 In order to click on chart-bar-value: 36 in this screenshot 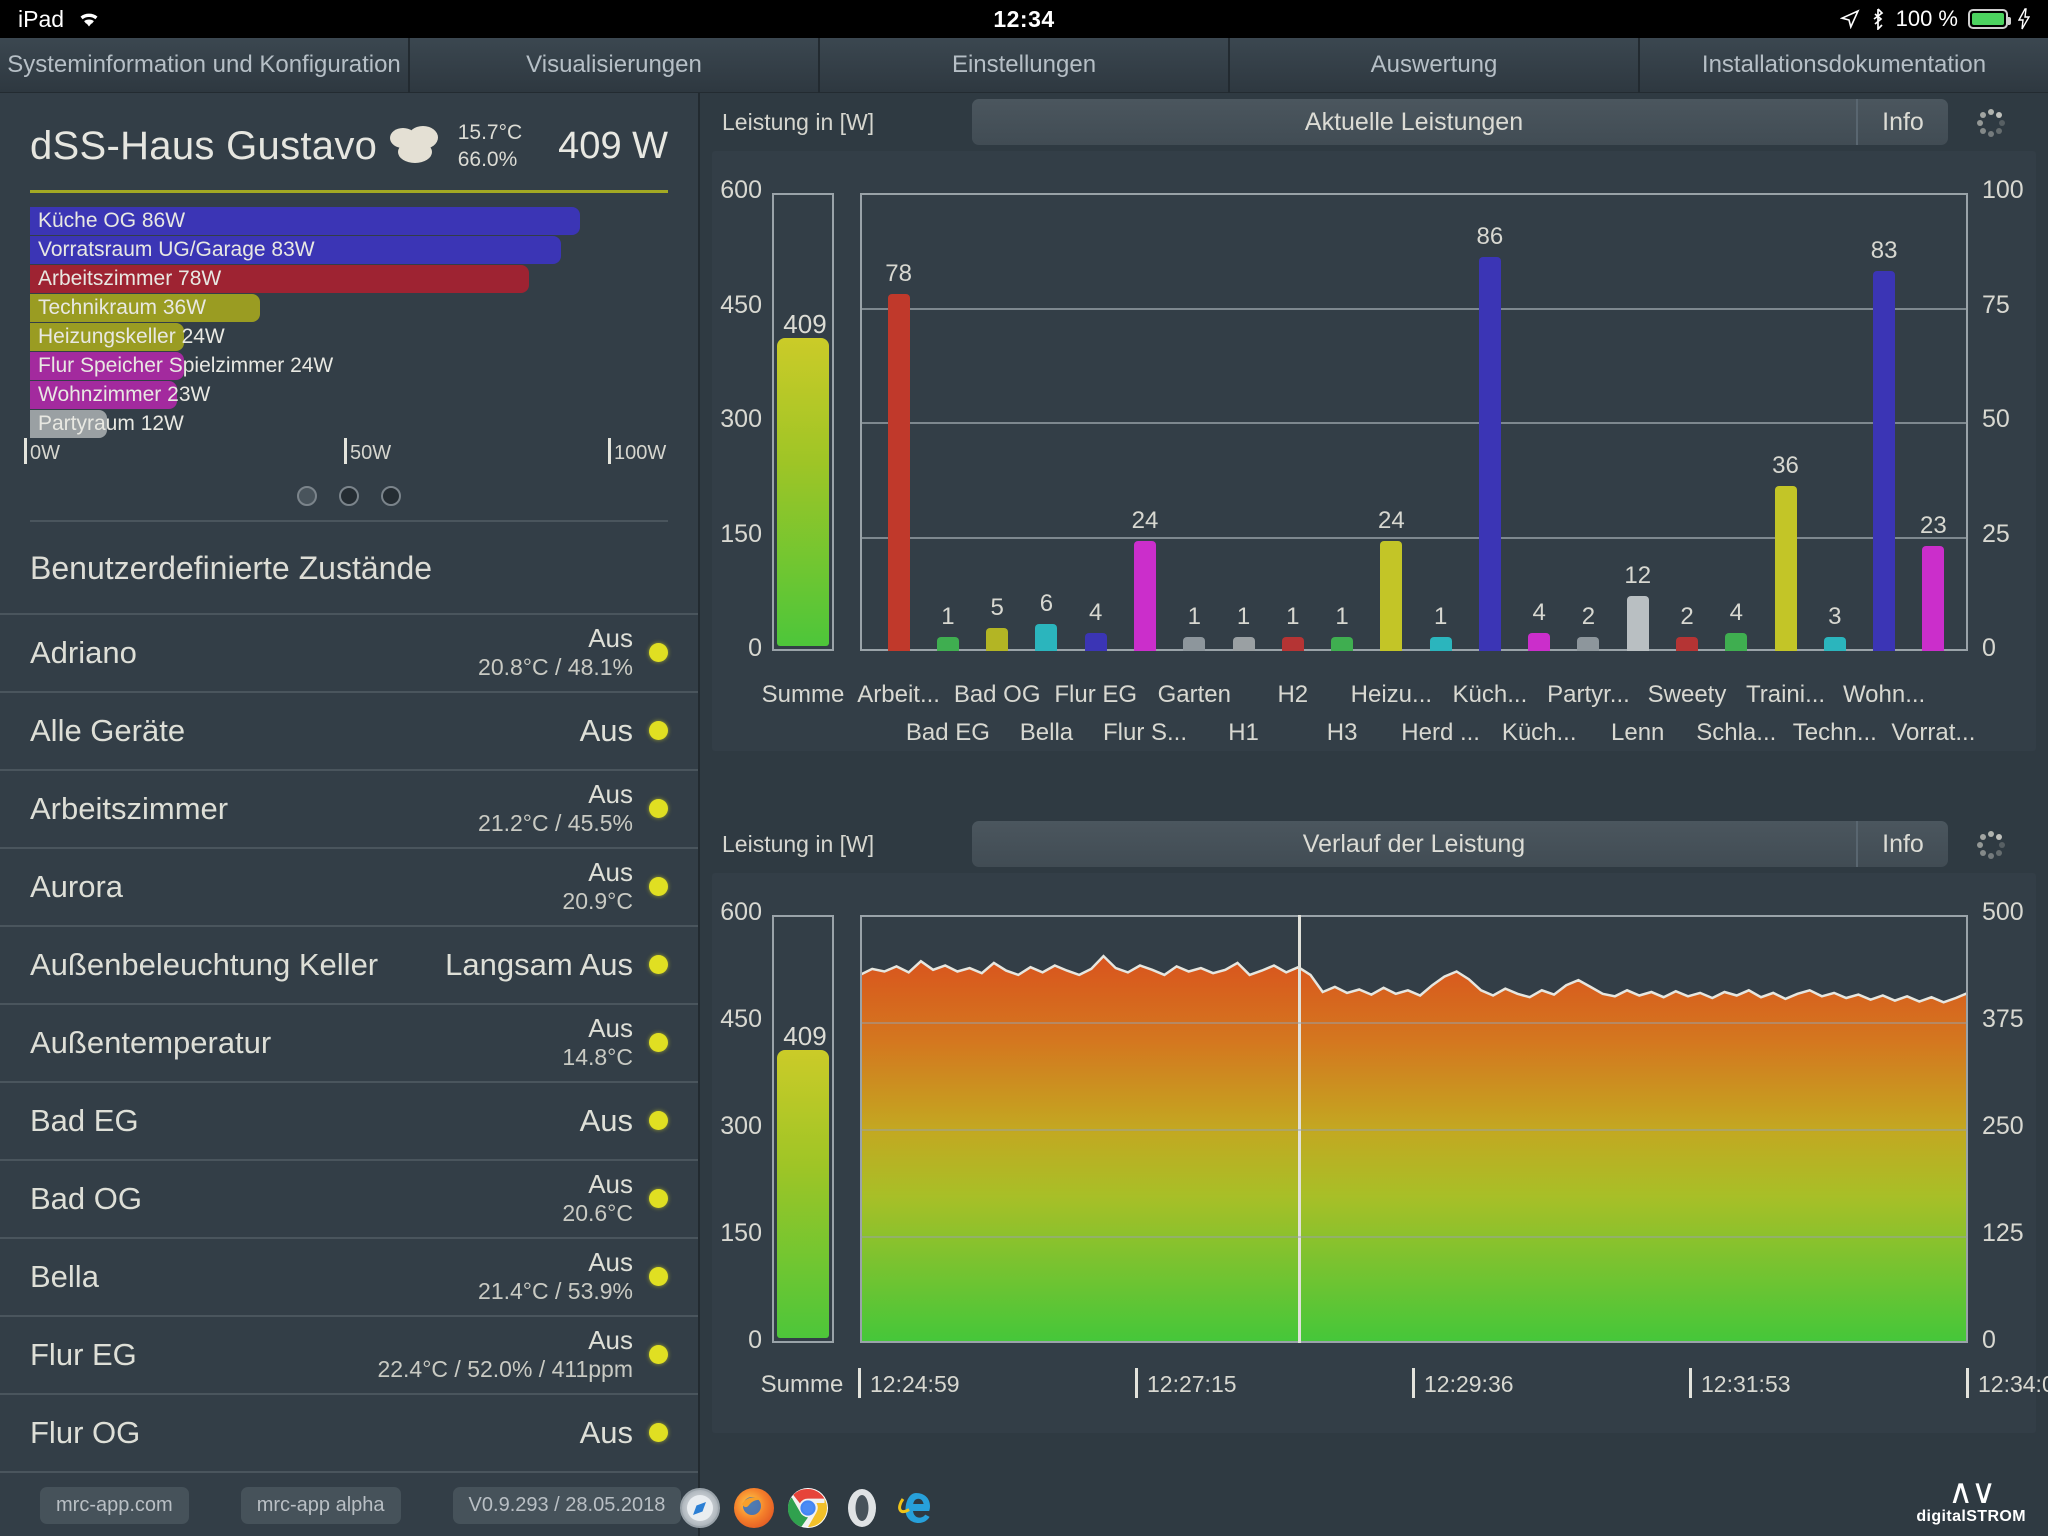, I will do `click(1785, 466)`.